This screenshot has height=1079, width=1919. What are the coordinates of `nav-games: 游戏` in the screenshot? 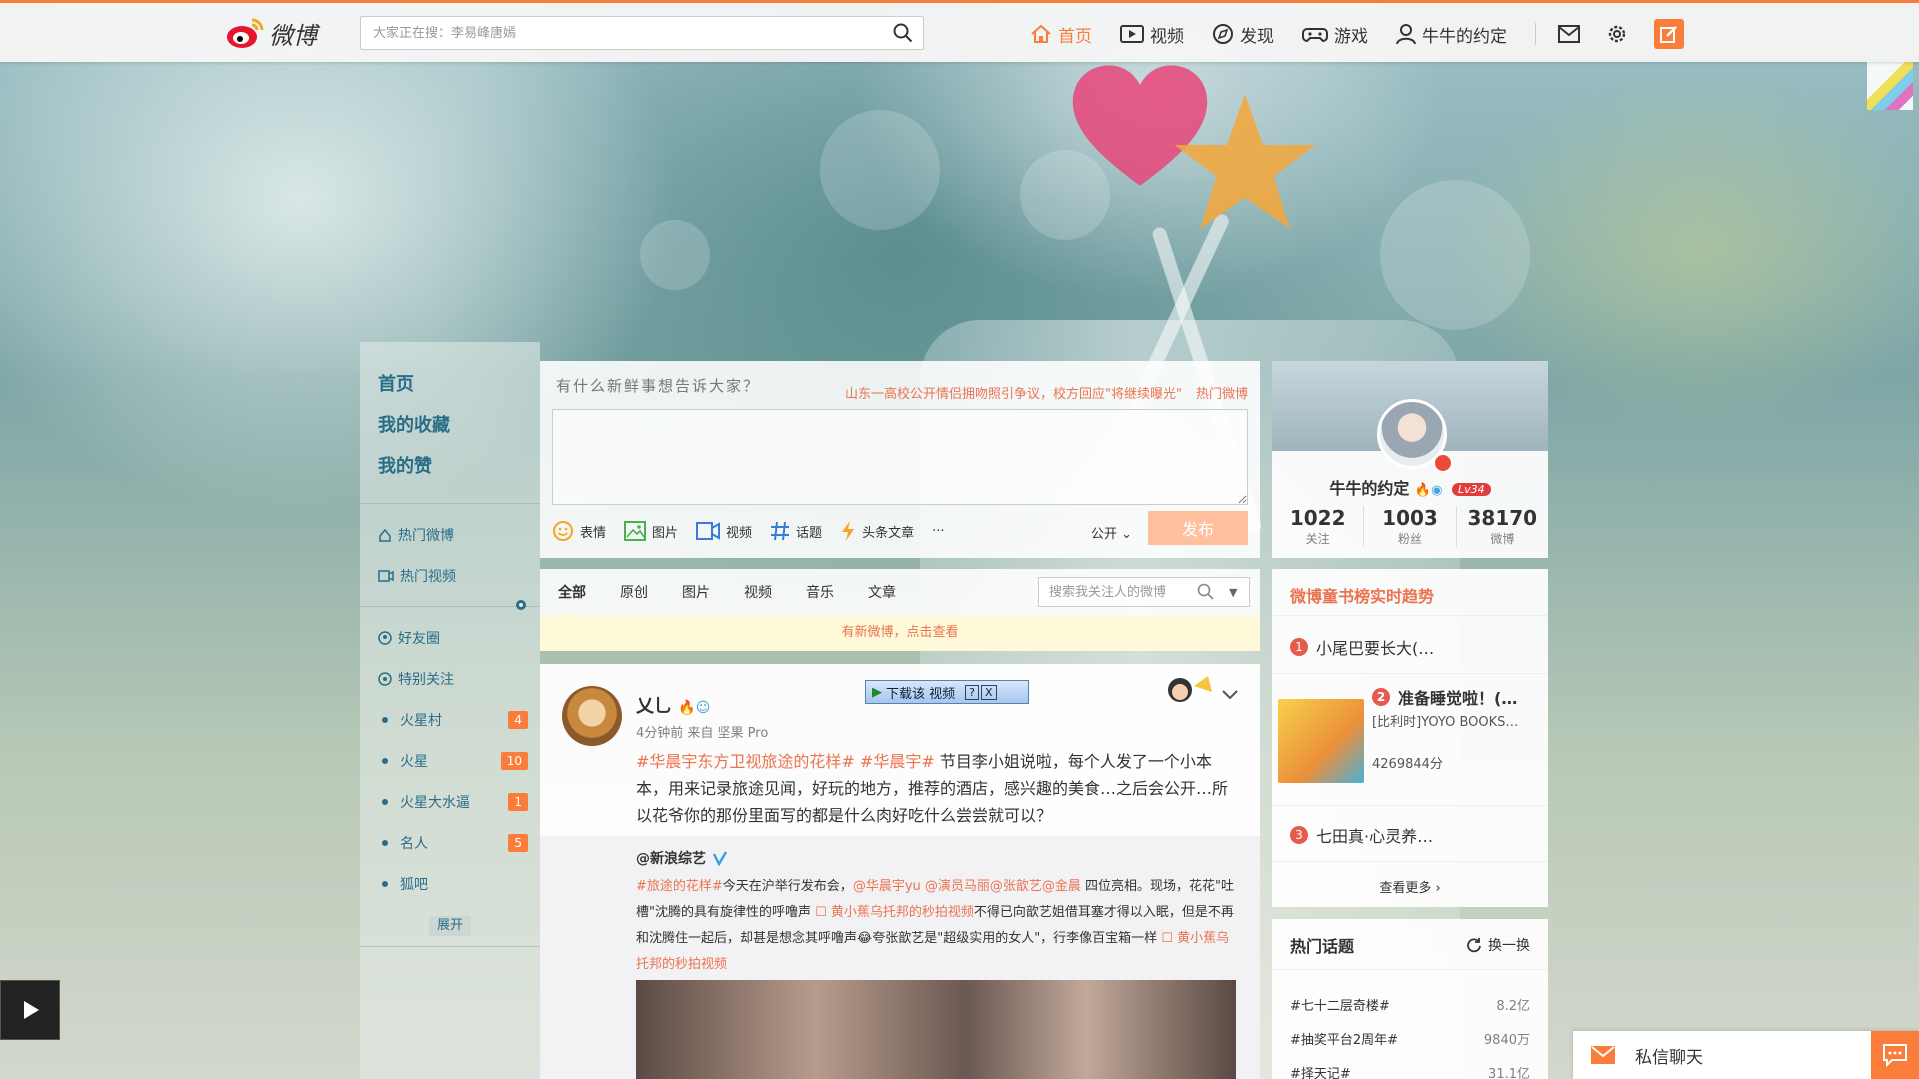 It's located at (1335, 34).